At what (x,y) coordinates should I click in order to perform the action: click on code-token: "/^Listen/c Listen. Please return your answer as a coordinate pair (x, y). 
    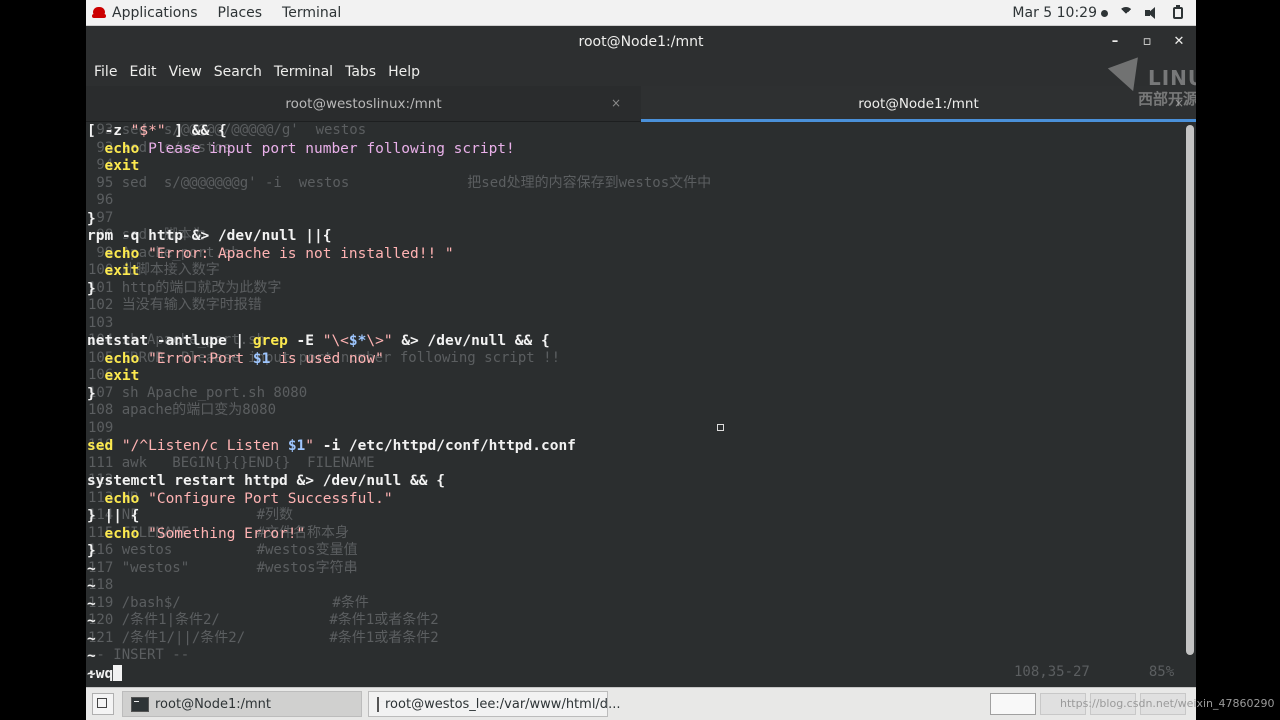
    Looking at the image, I should click on (200, 446).